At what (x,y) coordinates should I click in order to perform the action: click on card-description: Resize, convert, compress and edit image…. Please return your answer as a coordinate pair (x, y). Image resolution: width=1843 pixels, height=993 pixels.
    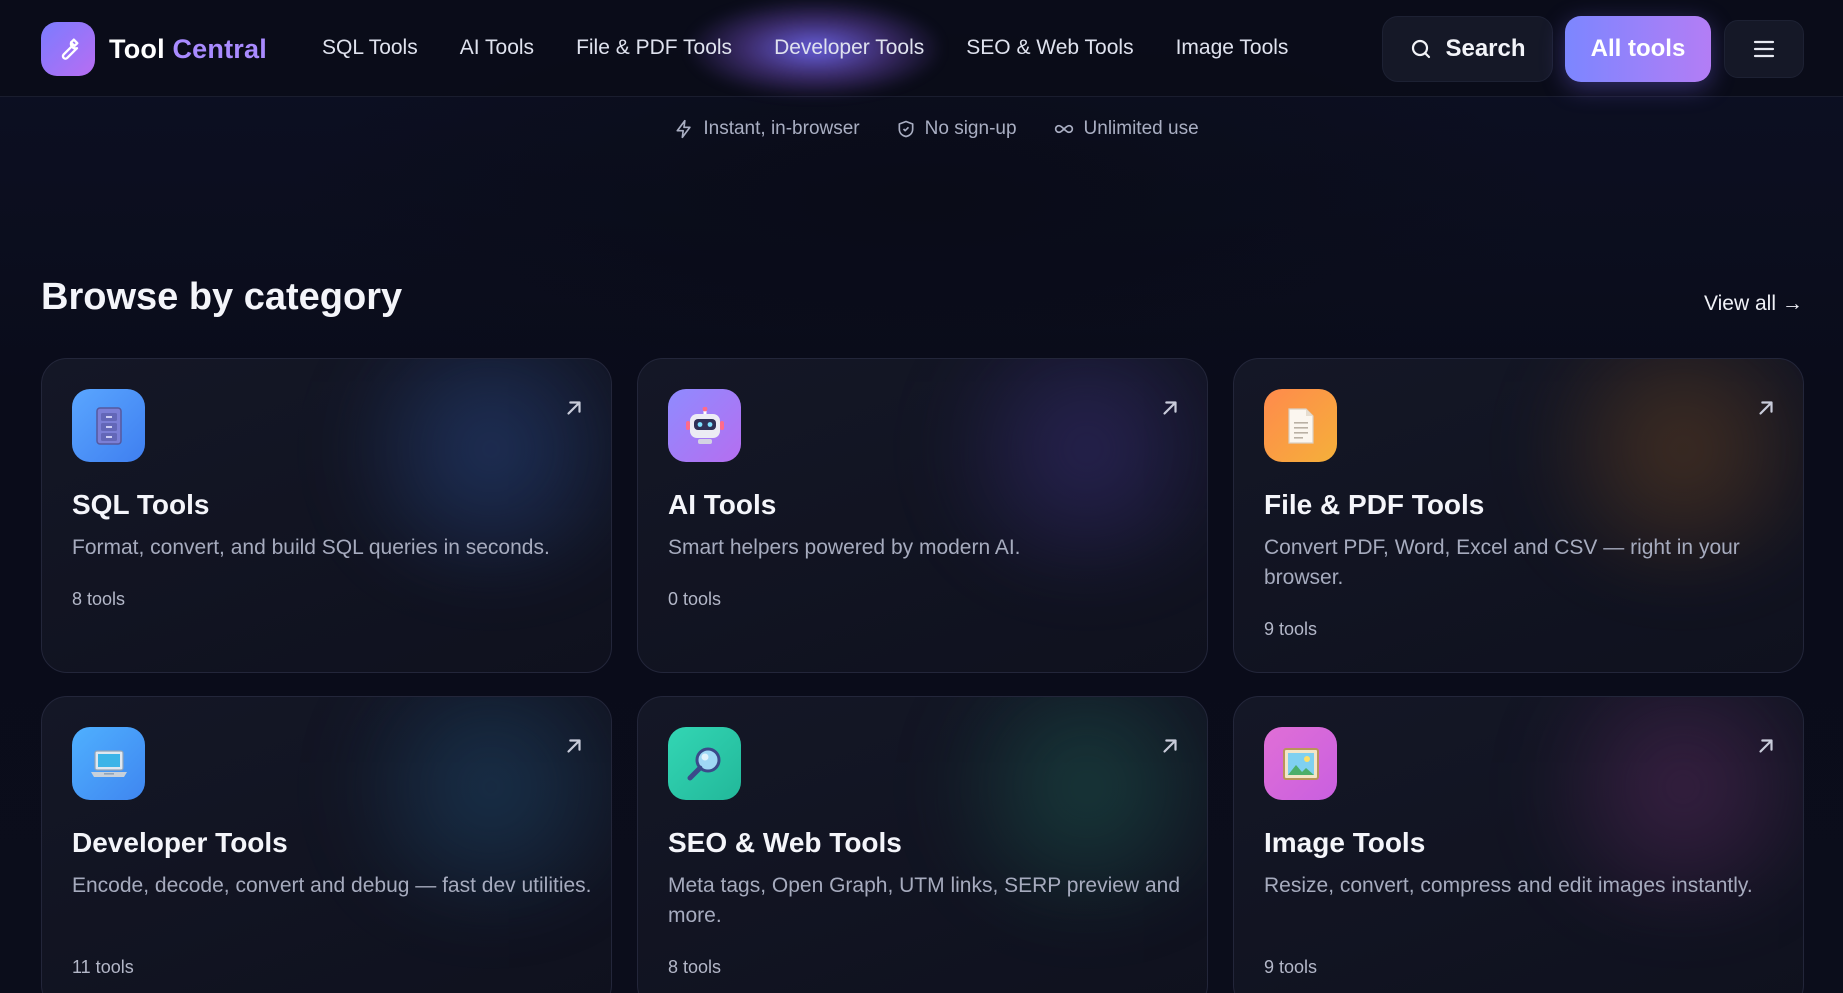
    Looking at the image, I should click on (1508, 885).